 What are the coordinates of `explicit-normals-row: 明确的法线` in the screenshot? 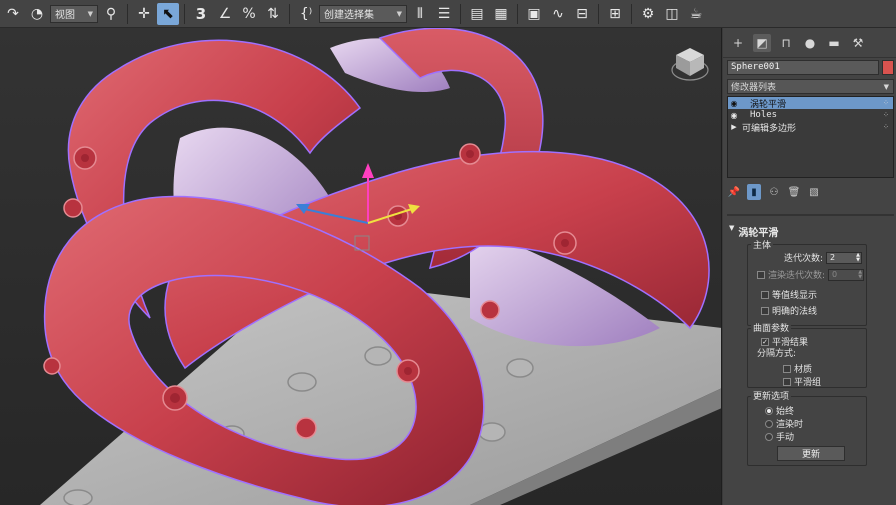 It's located at (789, 310).